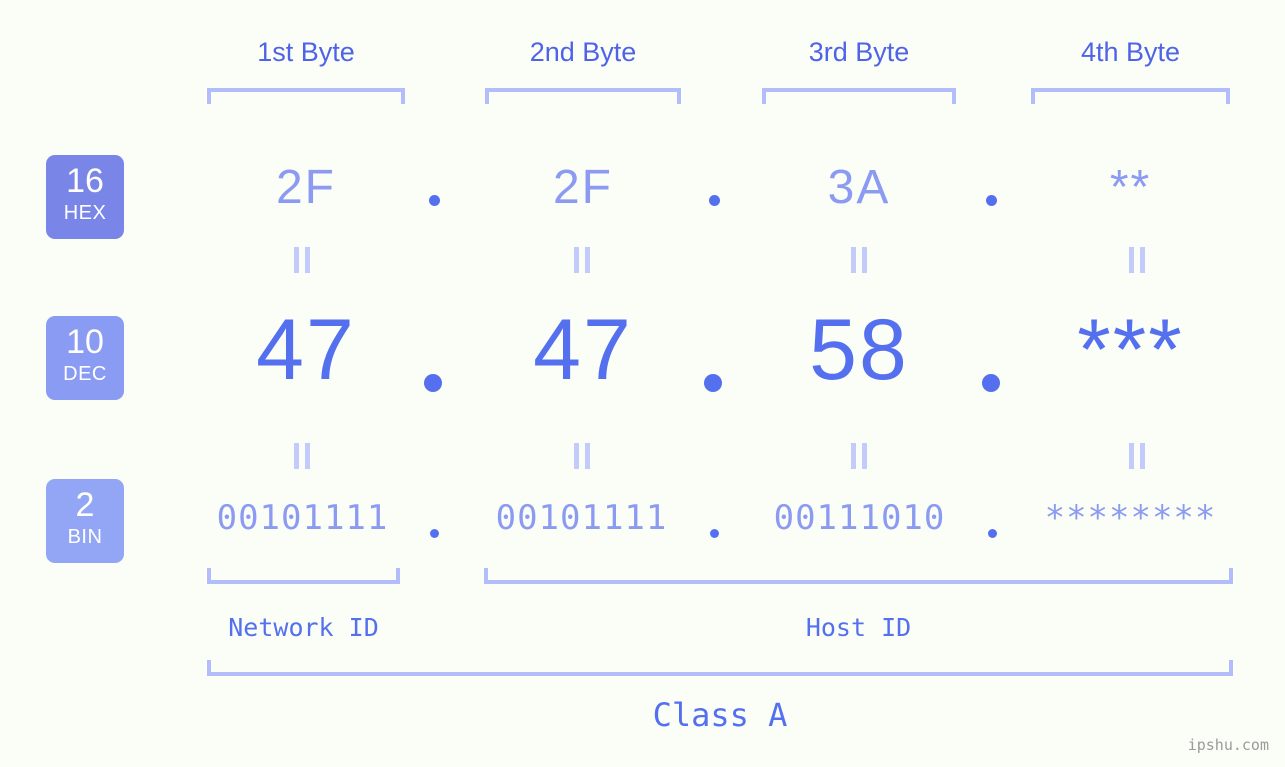  I want to click on base-badge-hex: 16 HEX, so click(85, 197).